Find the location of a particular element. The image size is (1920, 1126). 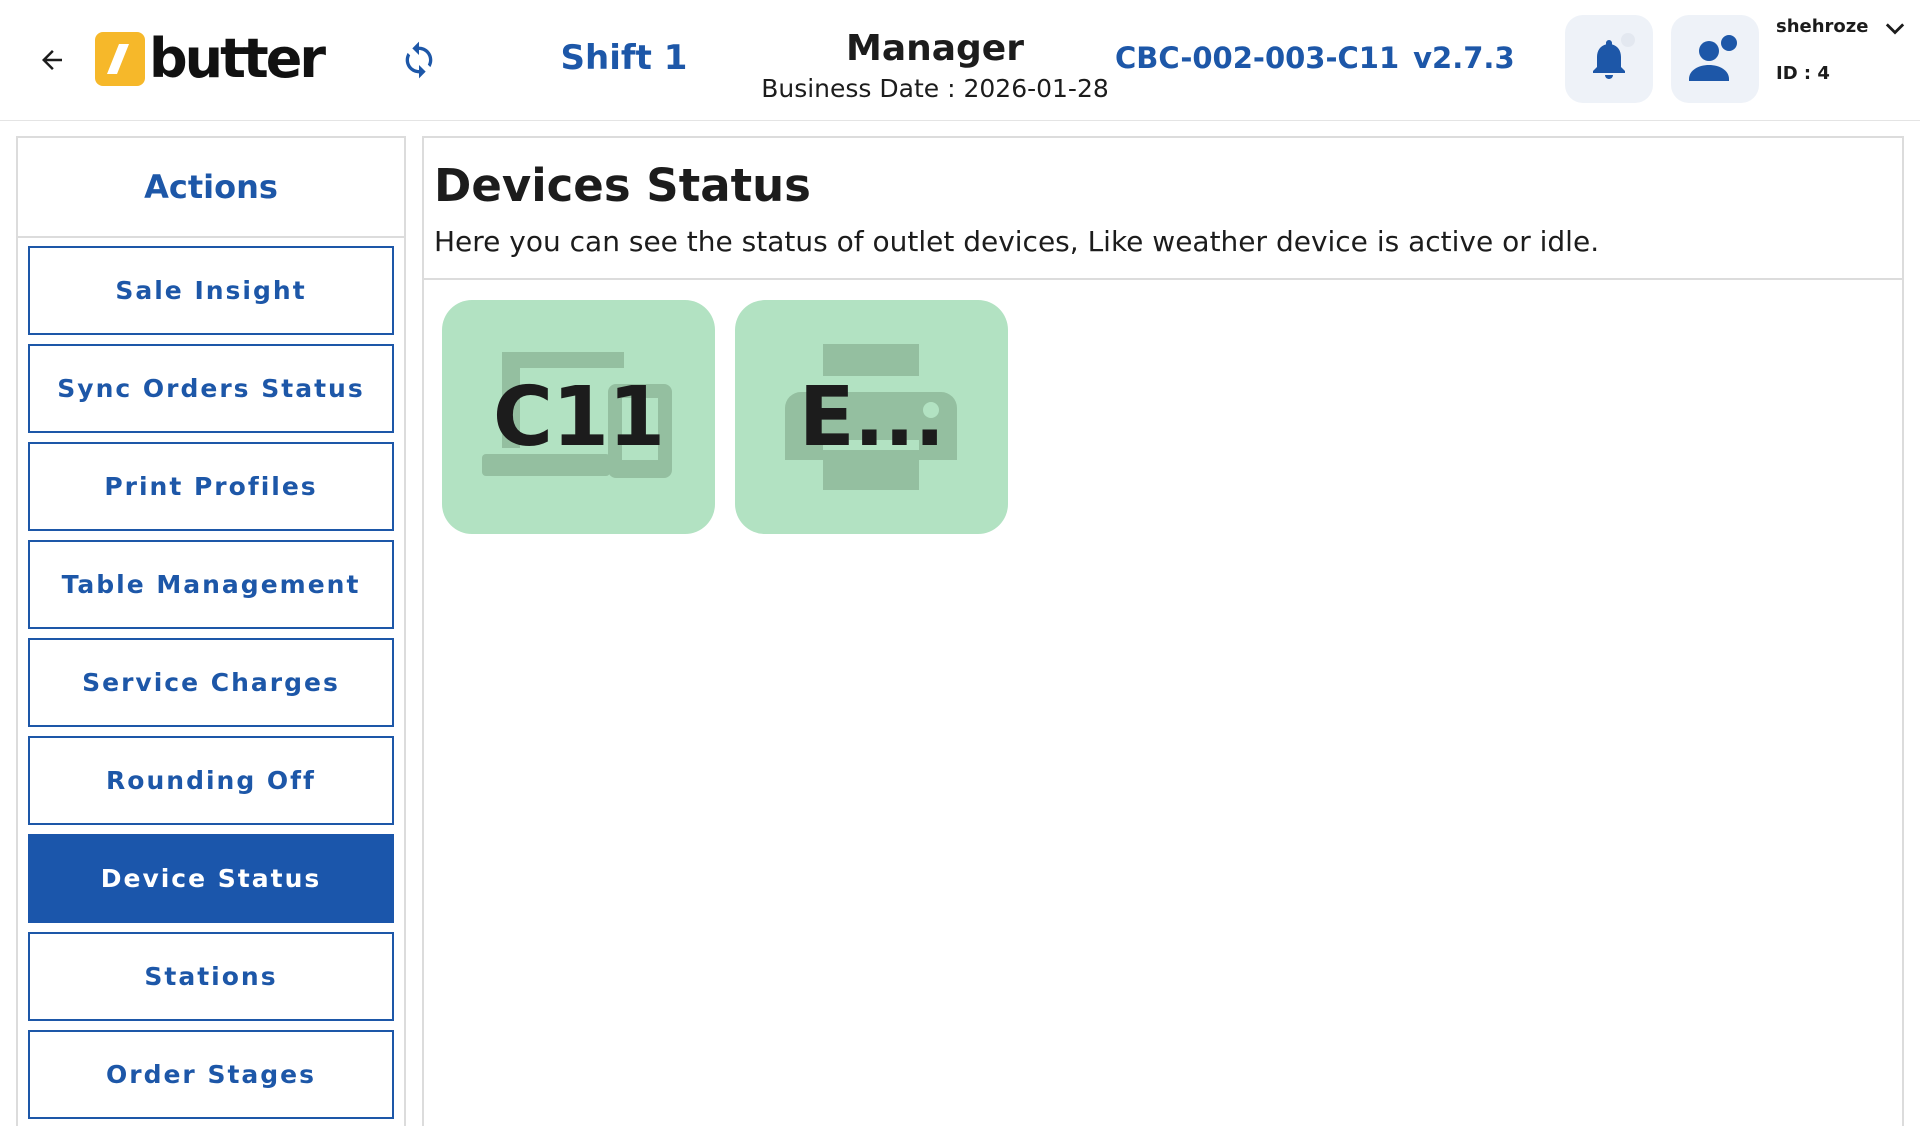

arrow-left-icon is located at coordinates (52, 60).